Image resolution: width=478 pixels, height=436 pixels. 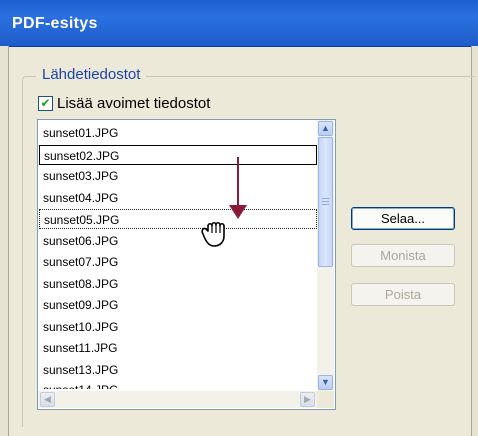 I want to click on scroll-left-icon: ◀, so click(x=47, y=399).